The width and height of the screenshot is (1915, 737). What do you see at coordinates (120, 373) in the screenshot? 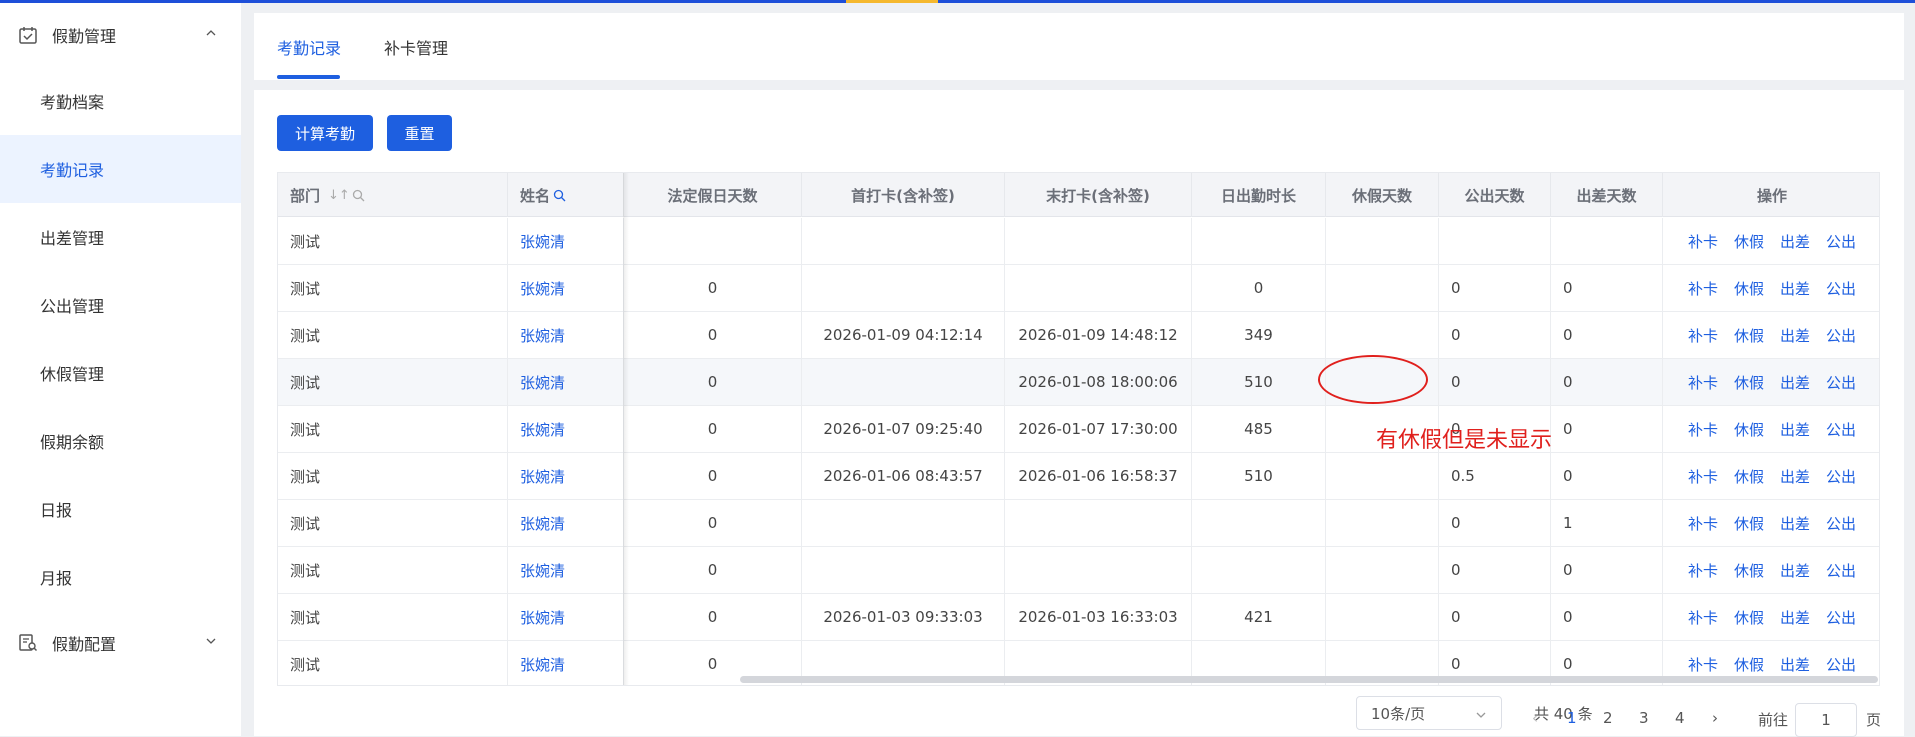
I see `sidebar-item: 休假管理` at bounding box center [120, 373].